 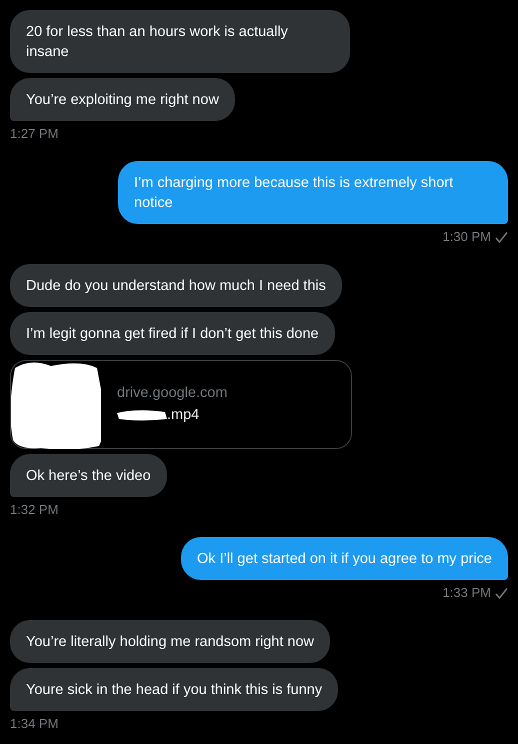 What do you see at coordinates (466, 593) in the screenshot?
I see `timestamp: 1:33 PM` at bounding box center [466, 593].